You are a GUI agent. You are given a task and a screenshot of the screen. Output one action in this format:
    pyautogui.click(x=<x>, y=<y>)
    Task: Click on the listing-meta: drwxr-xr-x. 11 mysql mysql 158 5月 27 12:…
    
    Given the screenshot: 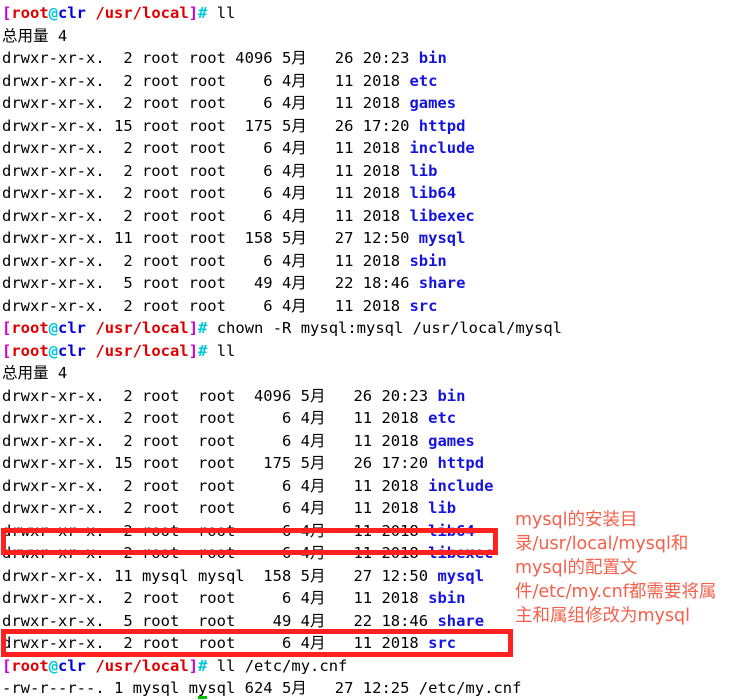 What is the action you would take?
    pyautogui.click(x=220, y=575)
    